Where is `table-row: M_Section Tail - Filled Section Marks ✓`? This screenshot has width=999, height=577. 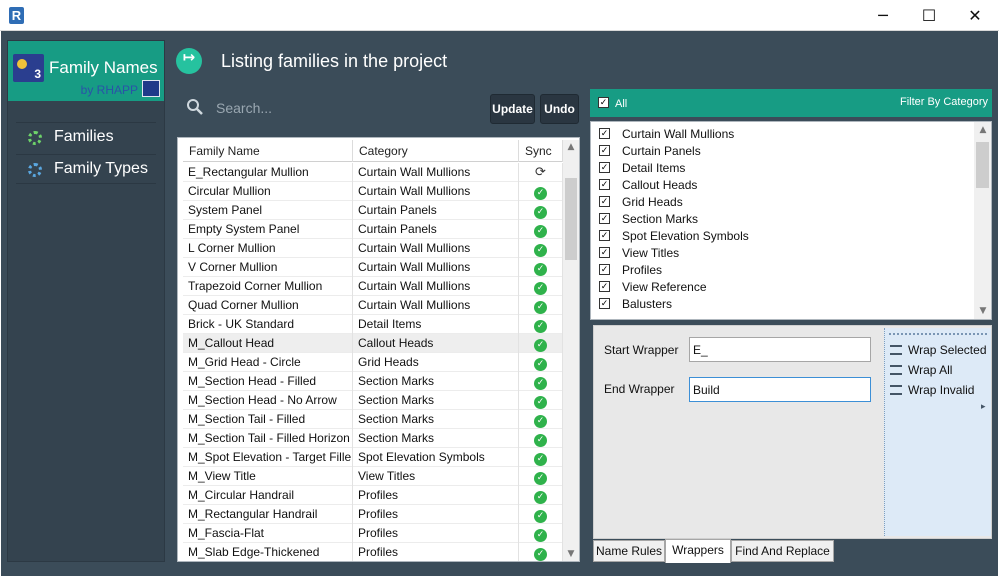 table-row: M_Section Tail - Filled Section Marks ✓ is located at coordinates (373, 419).